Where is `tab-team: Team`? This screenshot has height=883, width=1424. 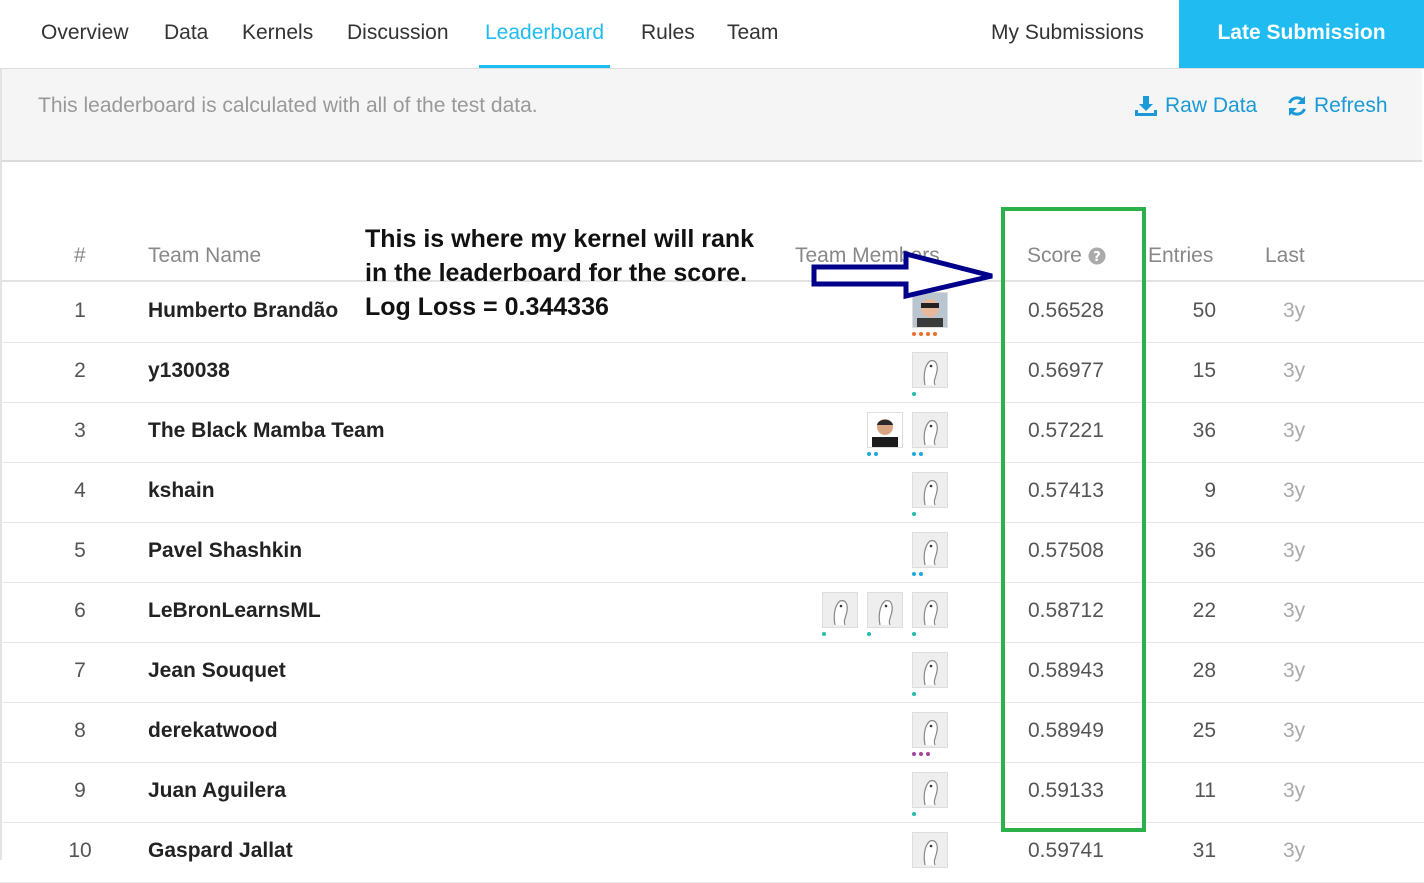 tab-team: Team is located at coordinates (752, 34).